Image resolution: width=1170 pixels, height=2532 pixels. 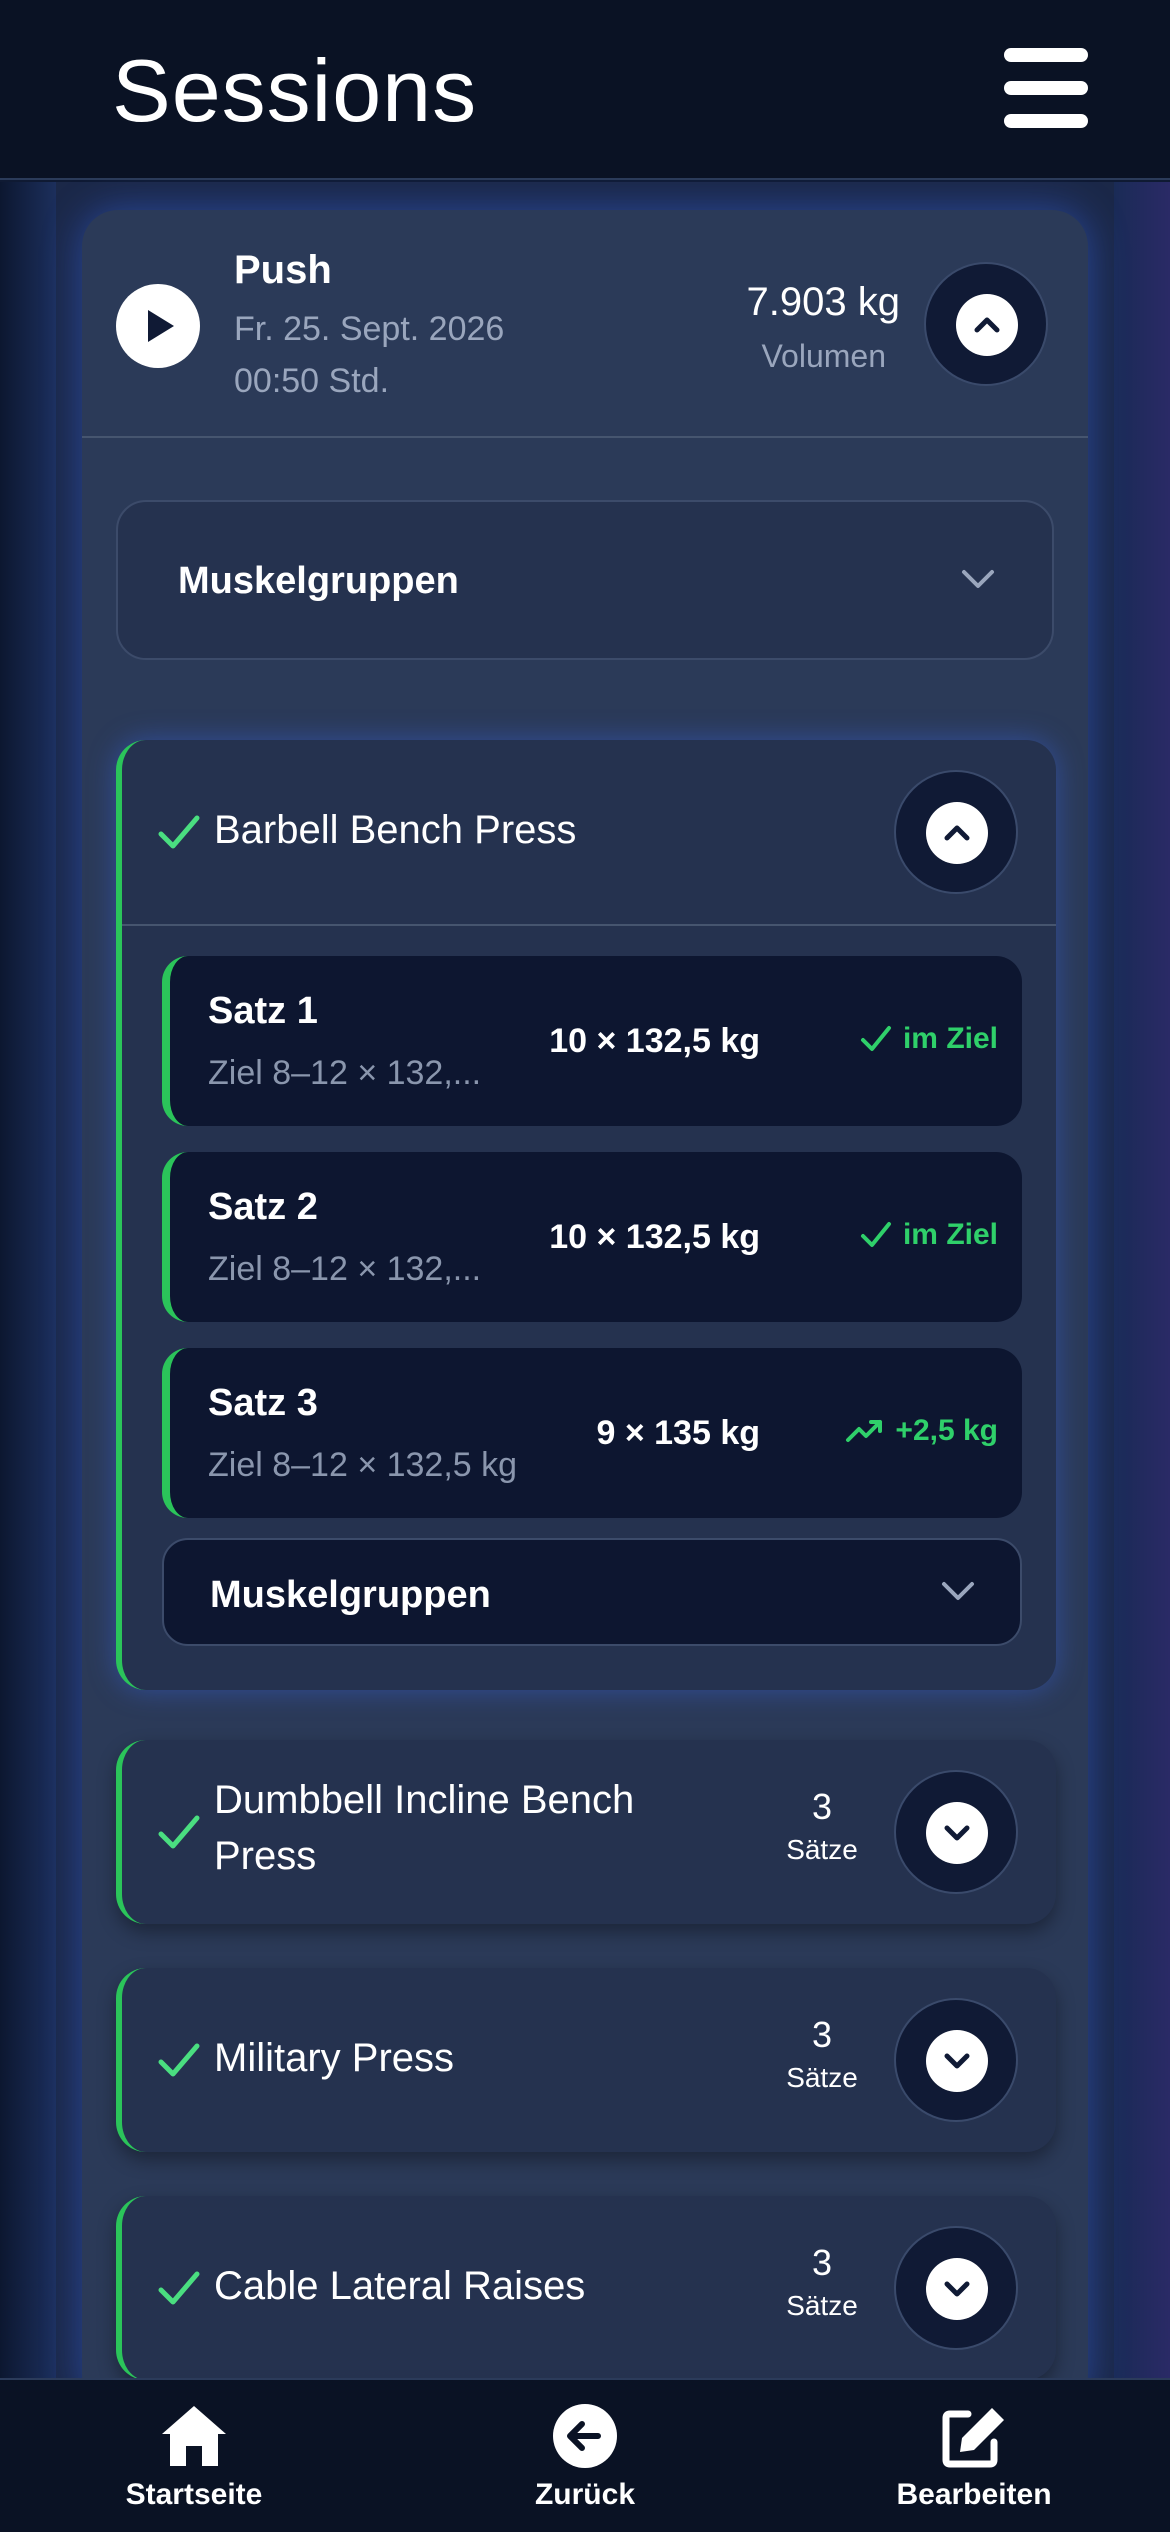 I want to click on set-value: 9 × 135 kg, so click(x=678, y=1433).